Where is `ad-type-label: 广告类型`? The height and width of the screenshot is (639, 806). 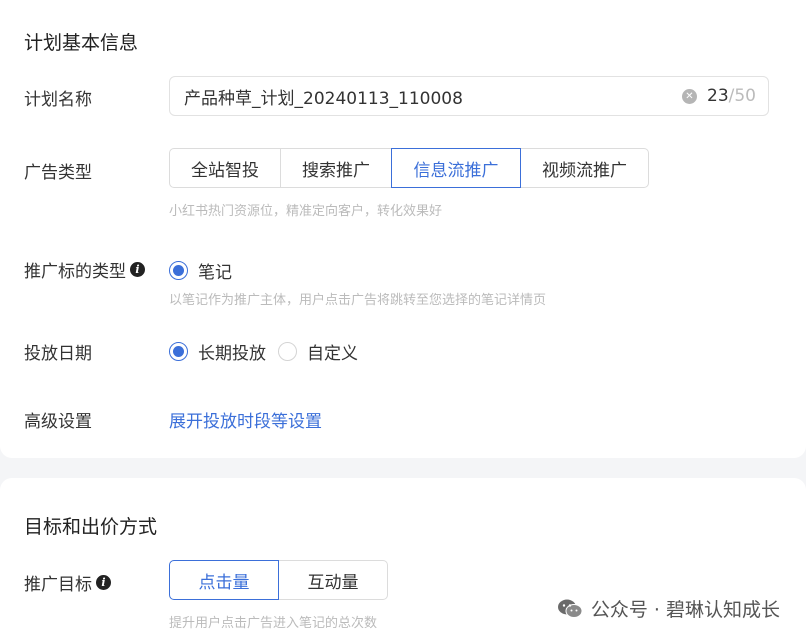
ad-type-label: 广告类型 is located at coordinates (58, 173).